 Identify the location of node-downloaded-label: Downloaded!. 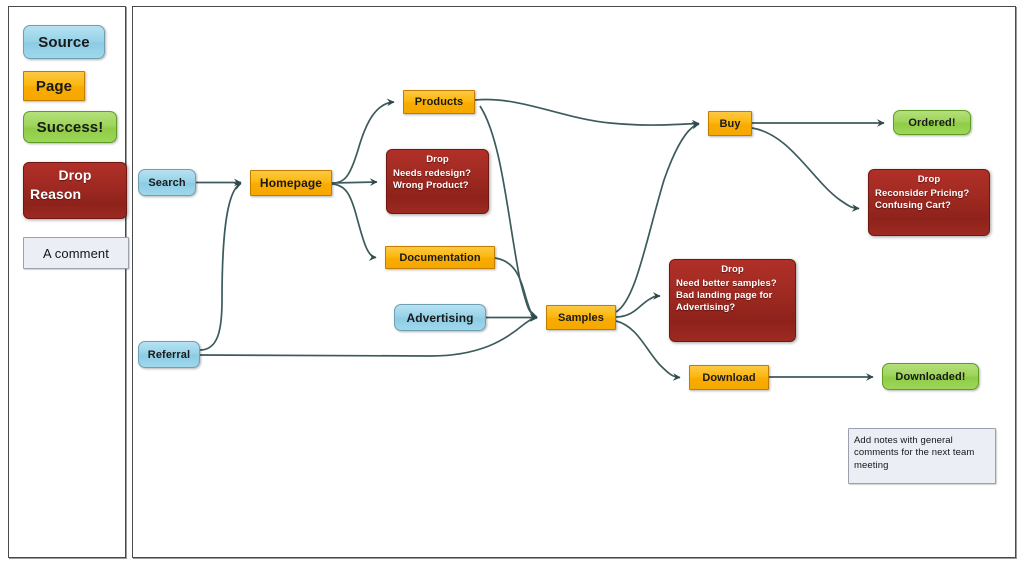
(930, 376).